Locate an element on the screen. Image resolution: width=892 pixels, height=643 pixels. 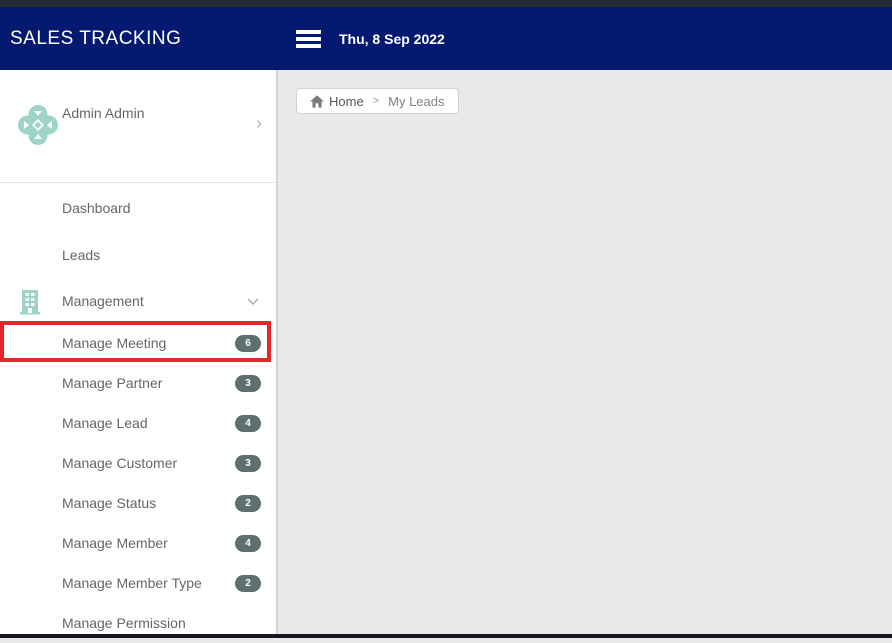
user-name: Admin Admin is located at coordinates (103, 113).